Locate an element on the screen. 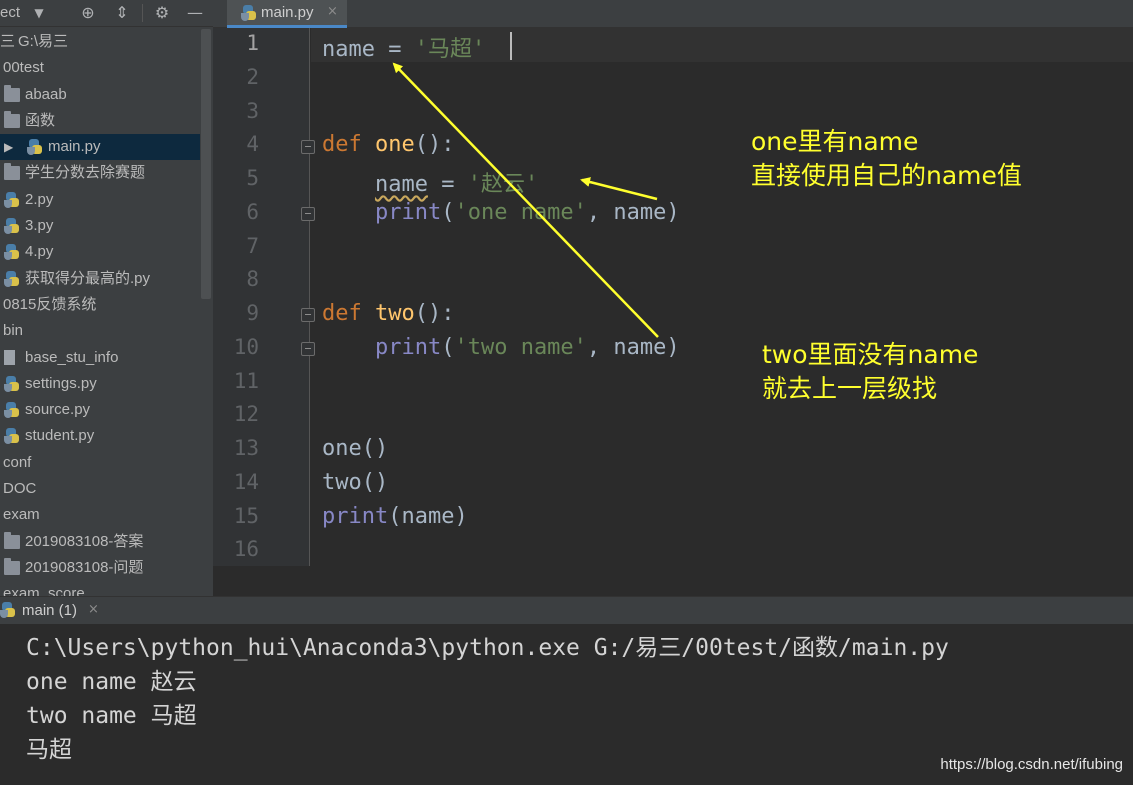 This screenshot has height=785, width=1133. tree-item-prefix: 三 is located at coordinates (8, 41).